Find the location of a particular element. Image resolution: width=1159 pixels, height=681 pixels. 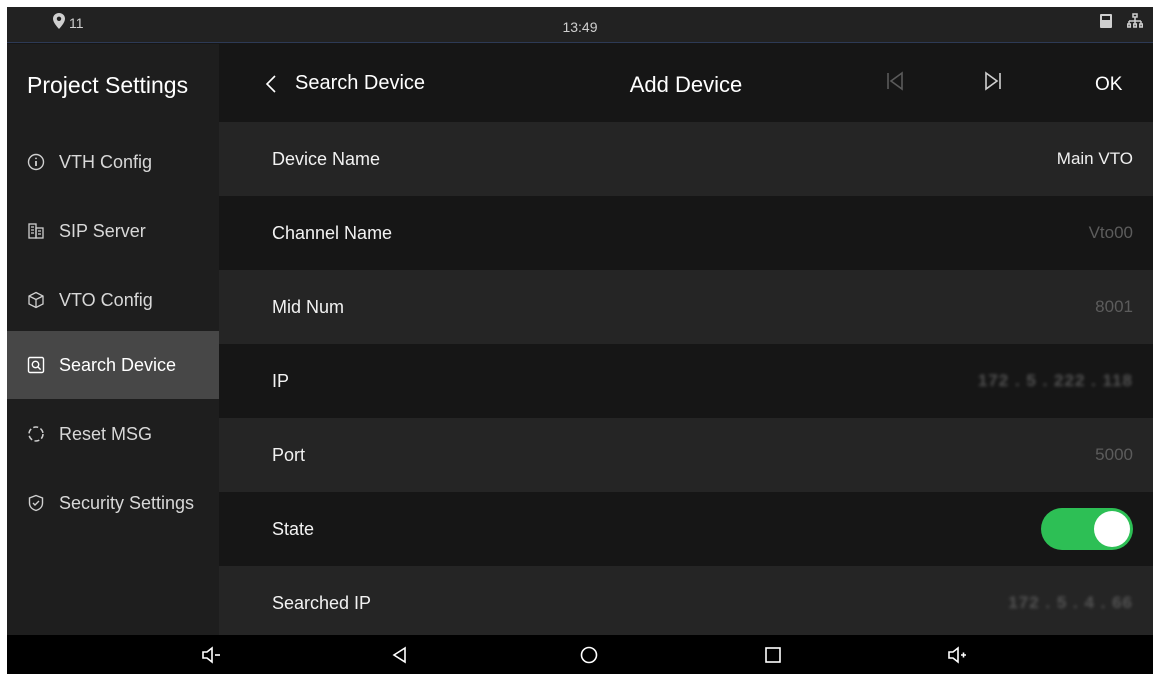

status-time: 13:49 is located at coordinates (580, 27).